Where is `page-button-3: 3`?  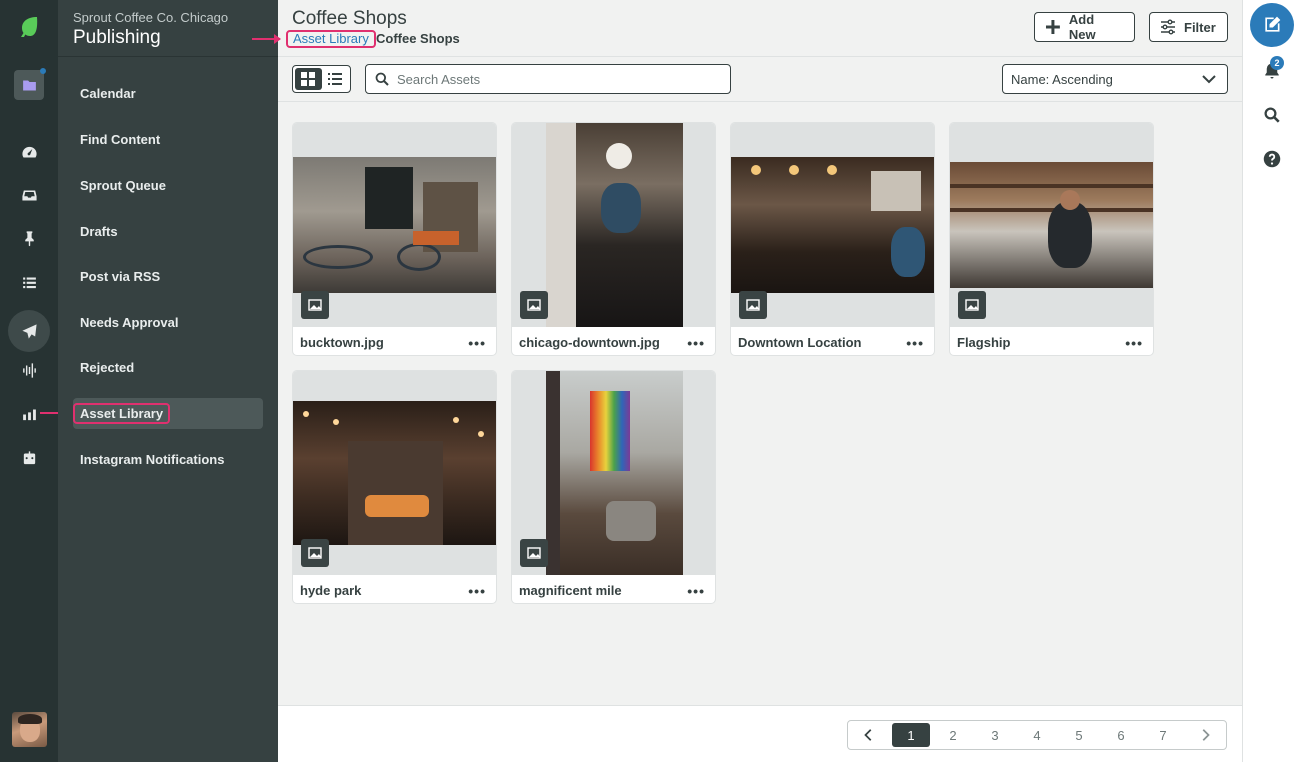
page-button-3: 3 is located at coordinates (995, 735).